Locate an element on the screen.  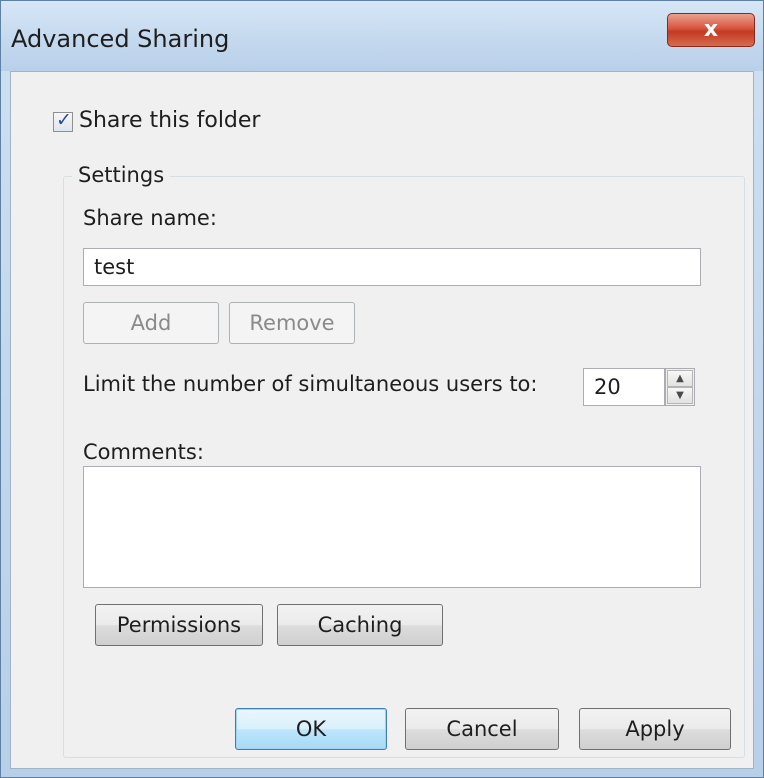
share-folder-checkbox: ✓ is located at coordinates (63, 120).